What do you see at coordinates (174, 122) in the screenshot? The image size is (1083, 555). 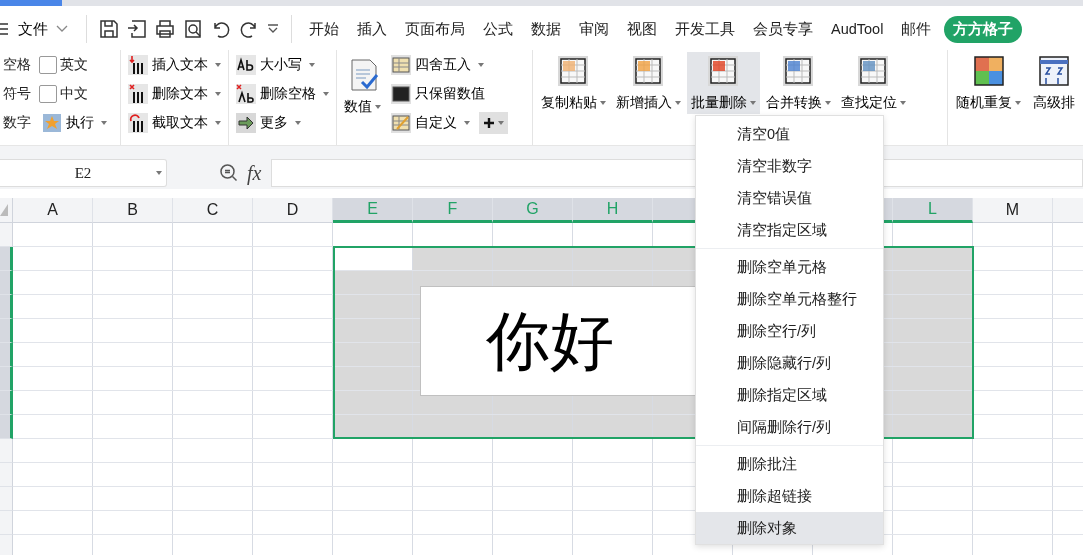 I see `text-tool-button: 截取文本` at bounding box center [174, 122].